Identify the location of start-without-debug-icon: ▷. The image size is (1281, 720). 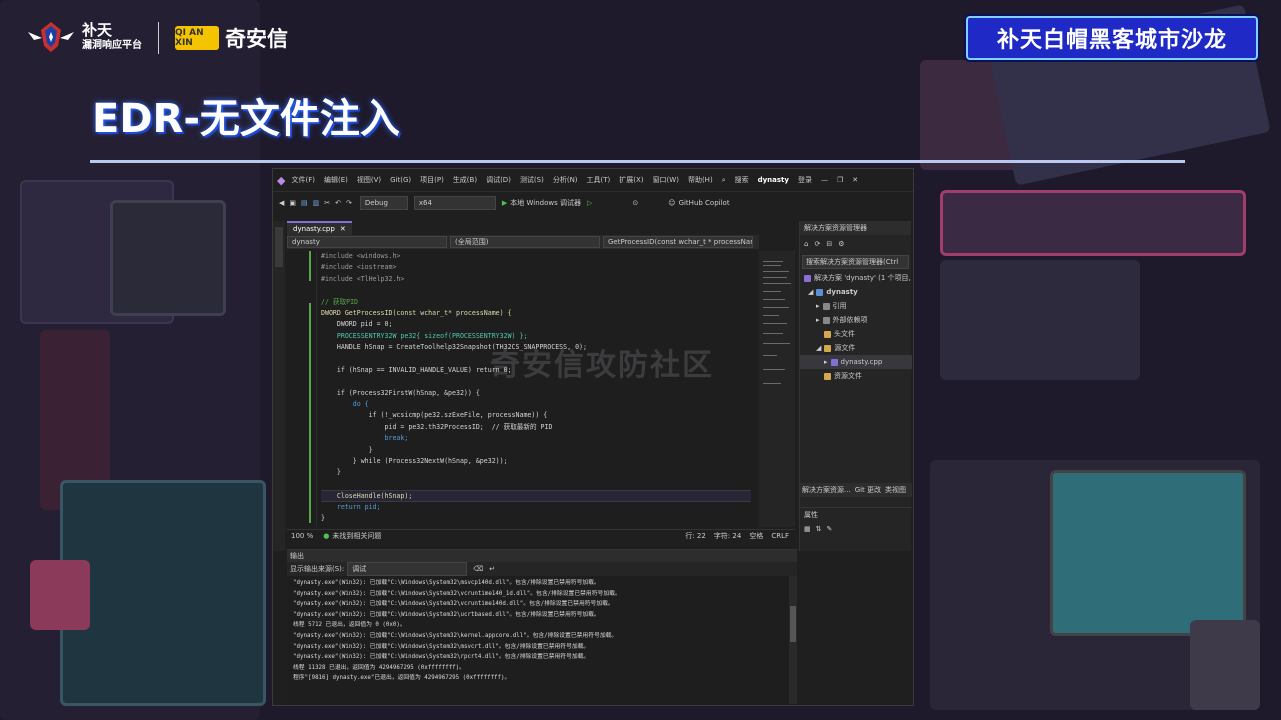
(589, 203).